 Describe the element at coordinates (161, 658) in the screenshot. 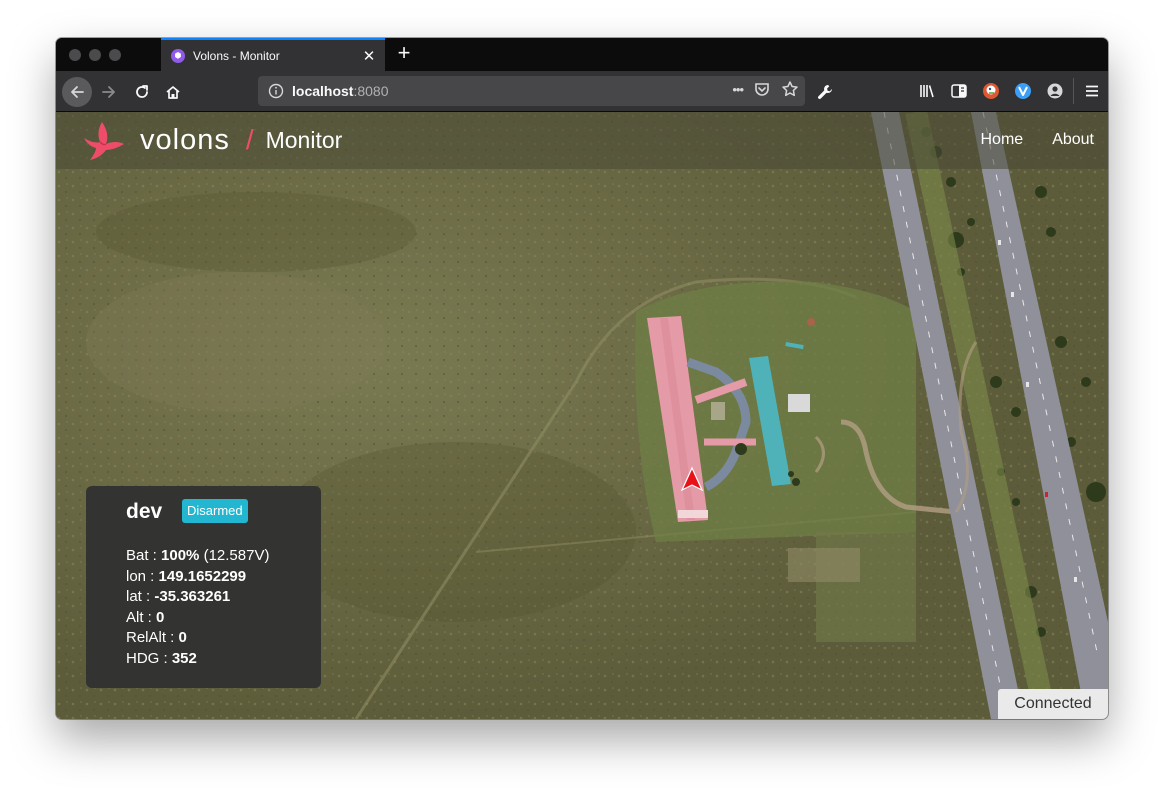

I see `heading-row: HDG : 352` at that location.